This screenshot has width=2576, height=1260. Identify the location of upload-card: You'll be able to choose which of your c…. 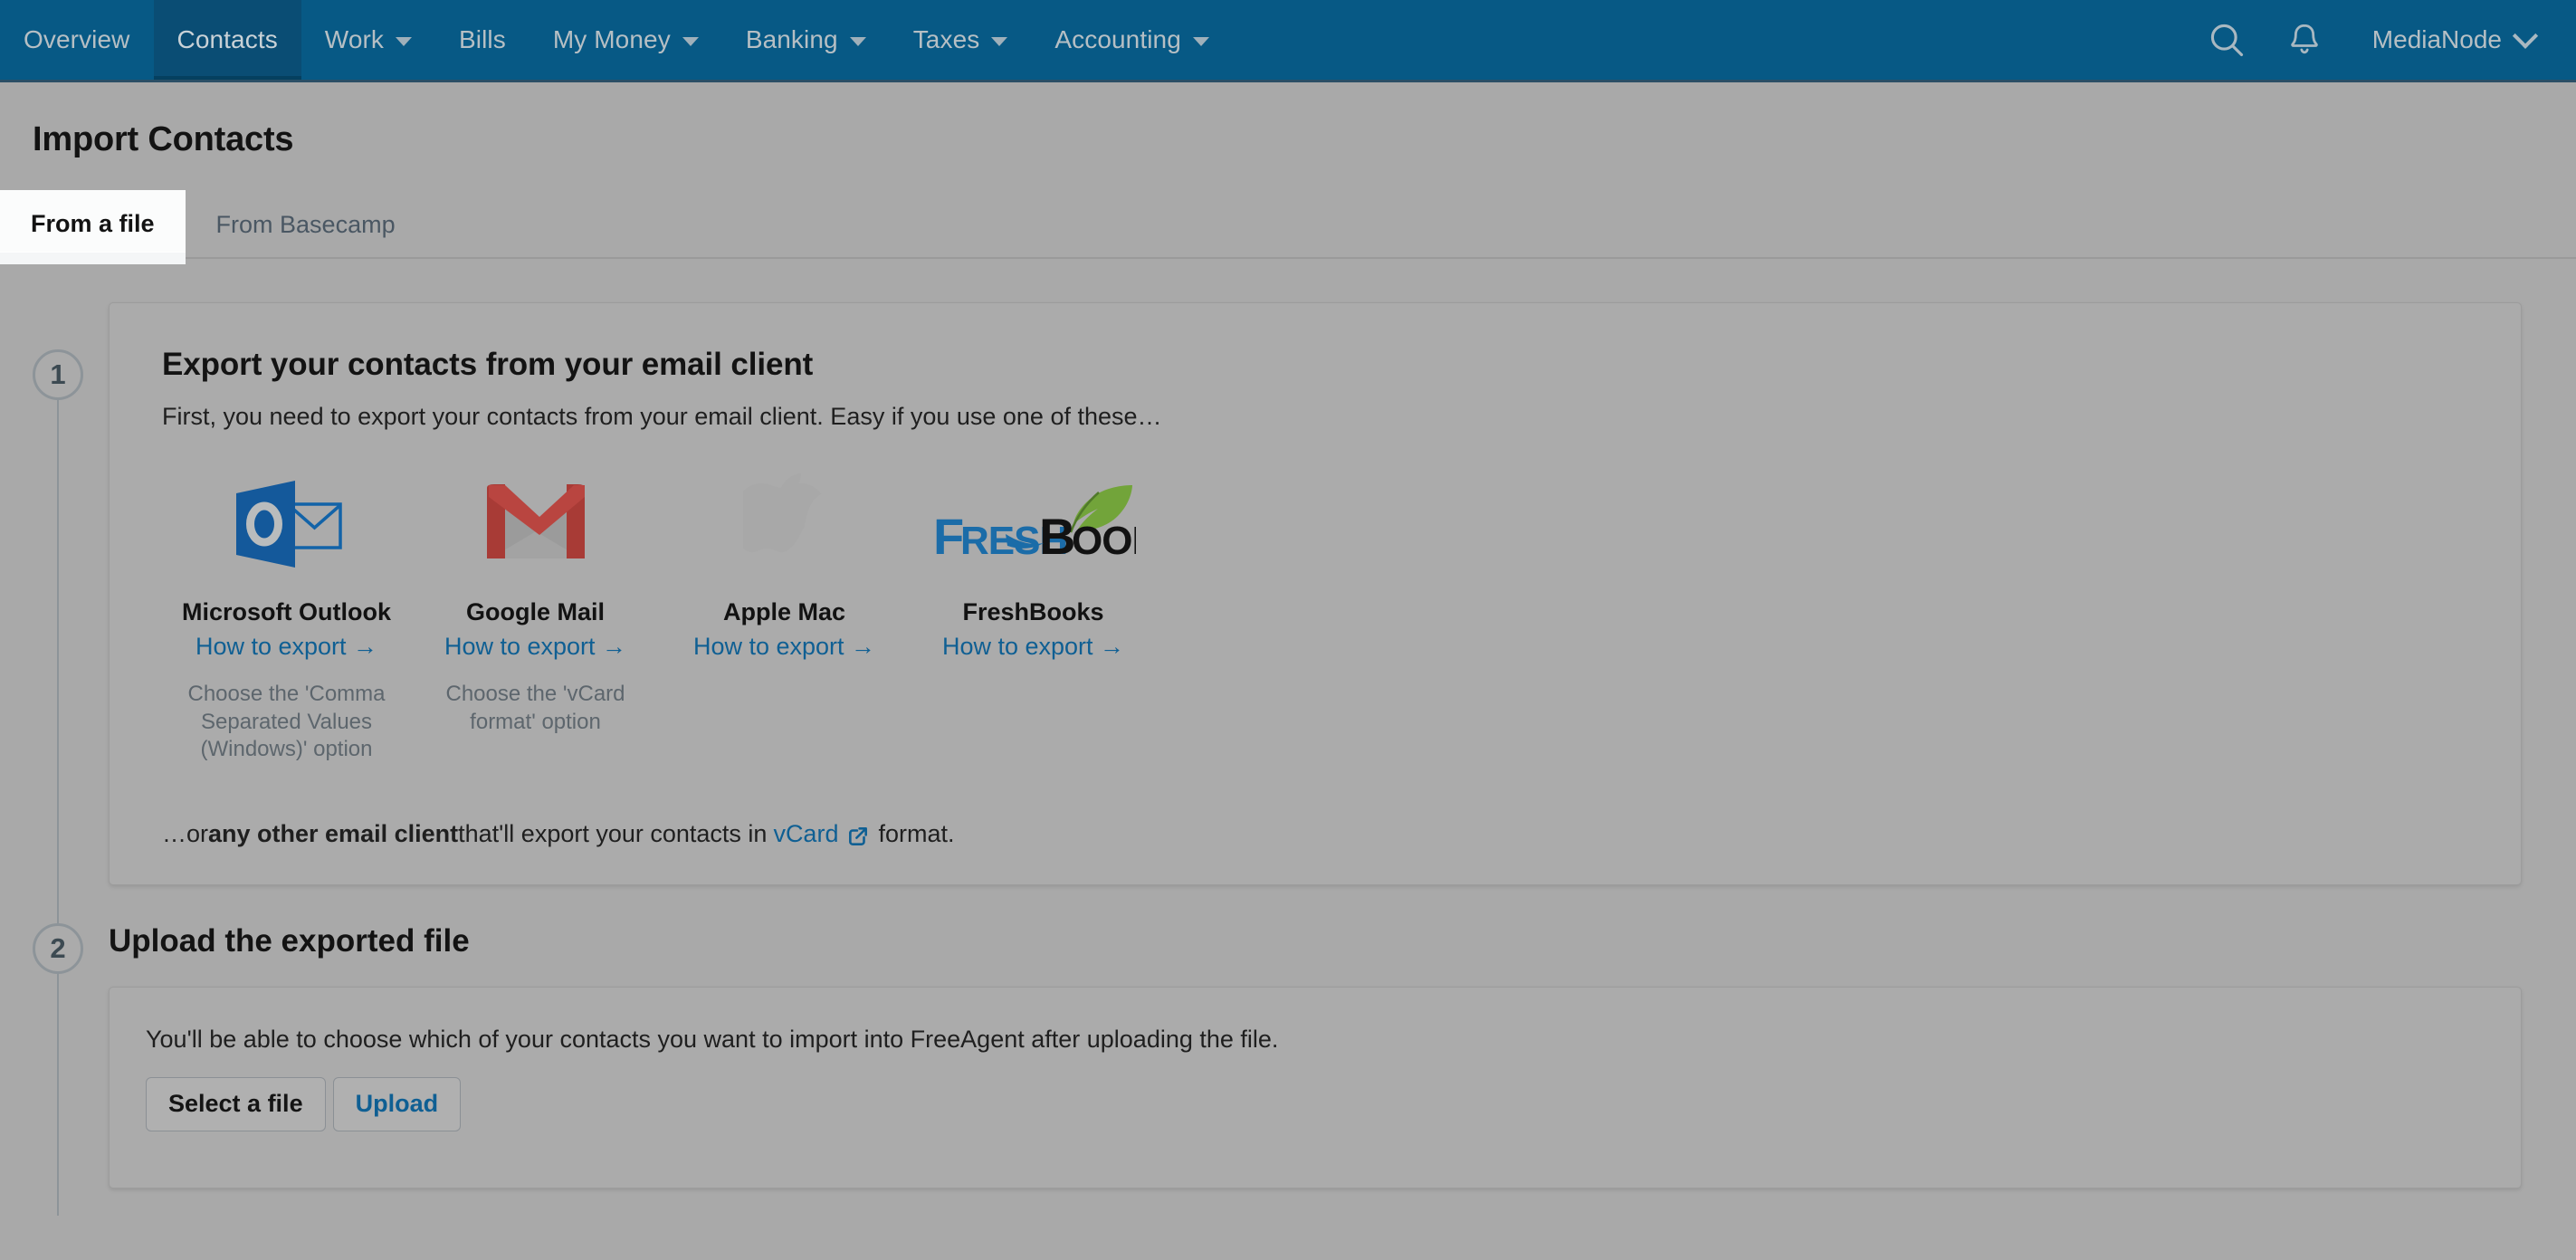
(1315, 1087).